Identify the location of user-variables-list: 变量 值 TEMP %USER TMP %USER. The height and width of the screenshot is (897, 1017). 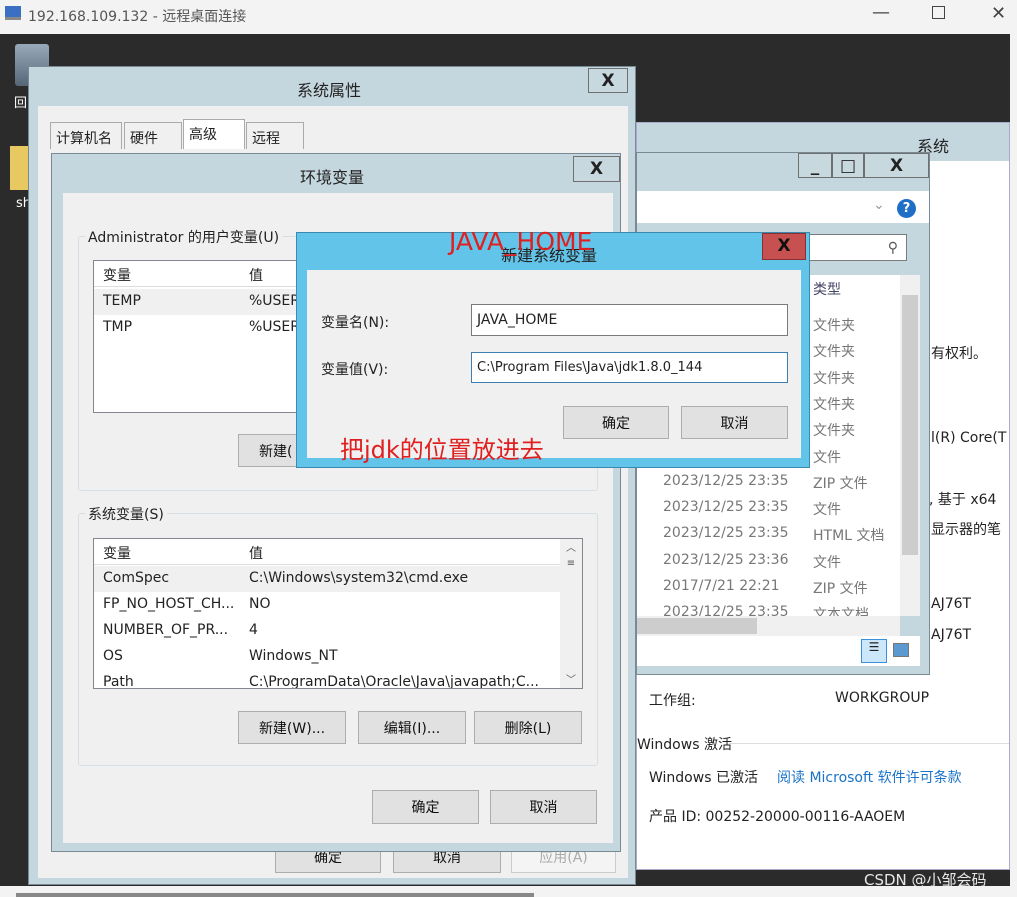
(203, 336).